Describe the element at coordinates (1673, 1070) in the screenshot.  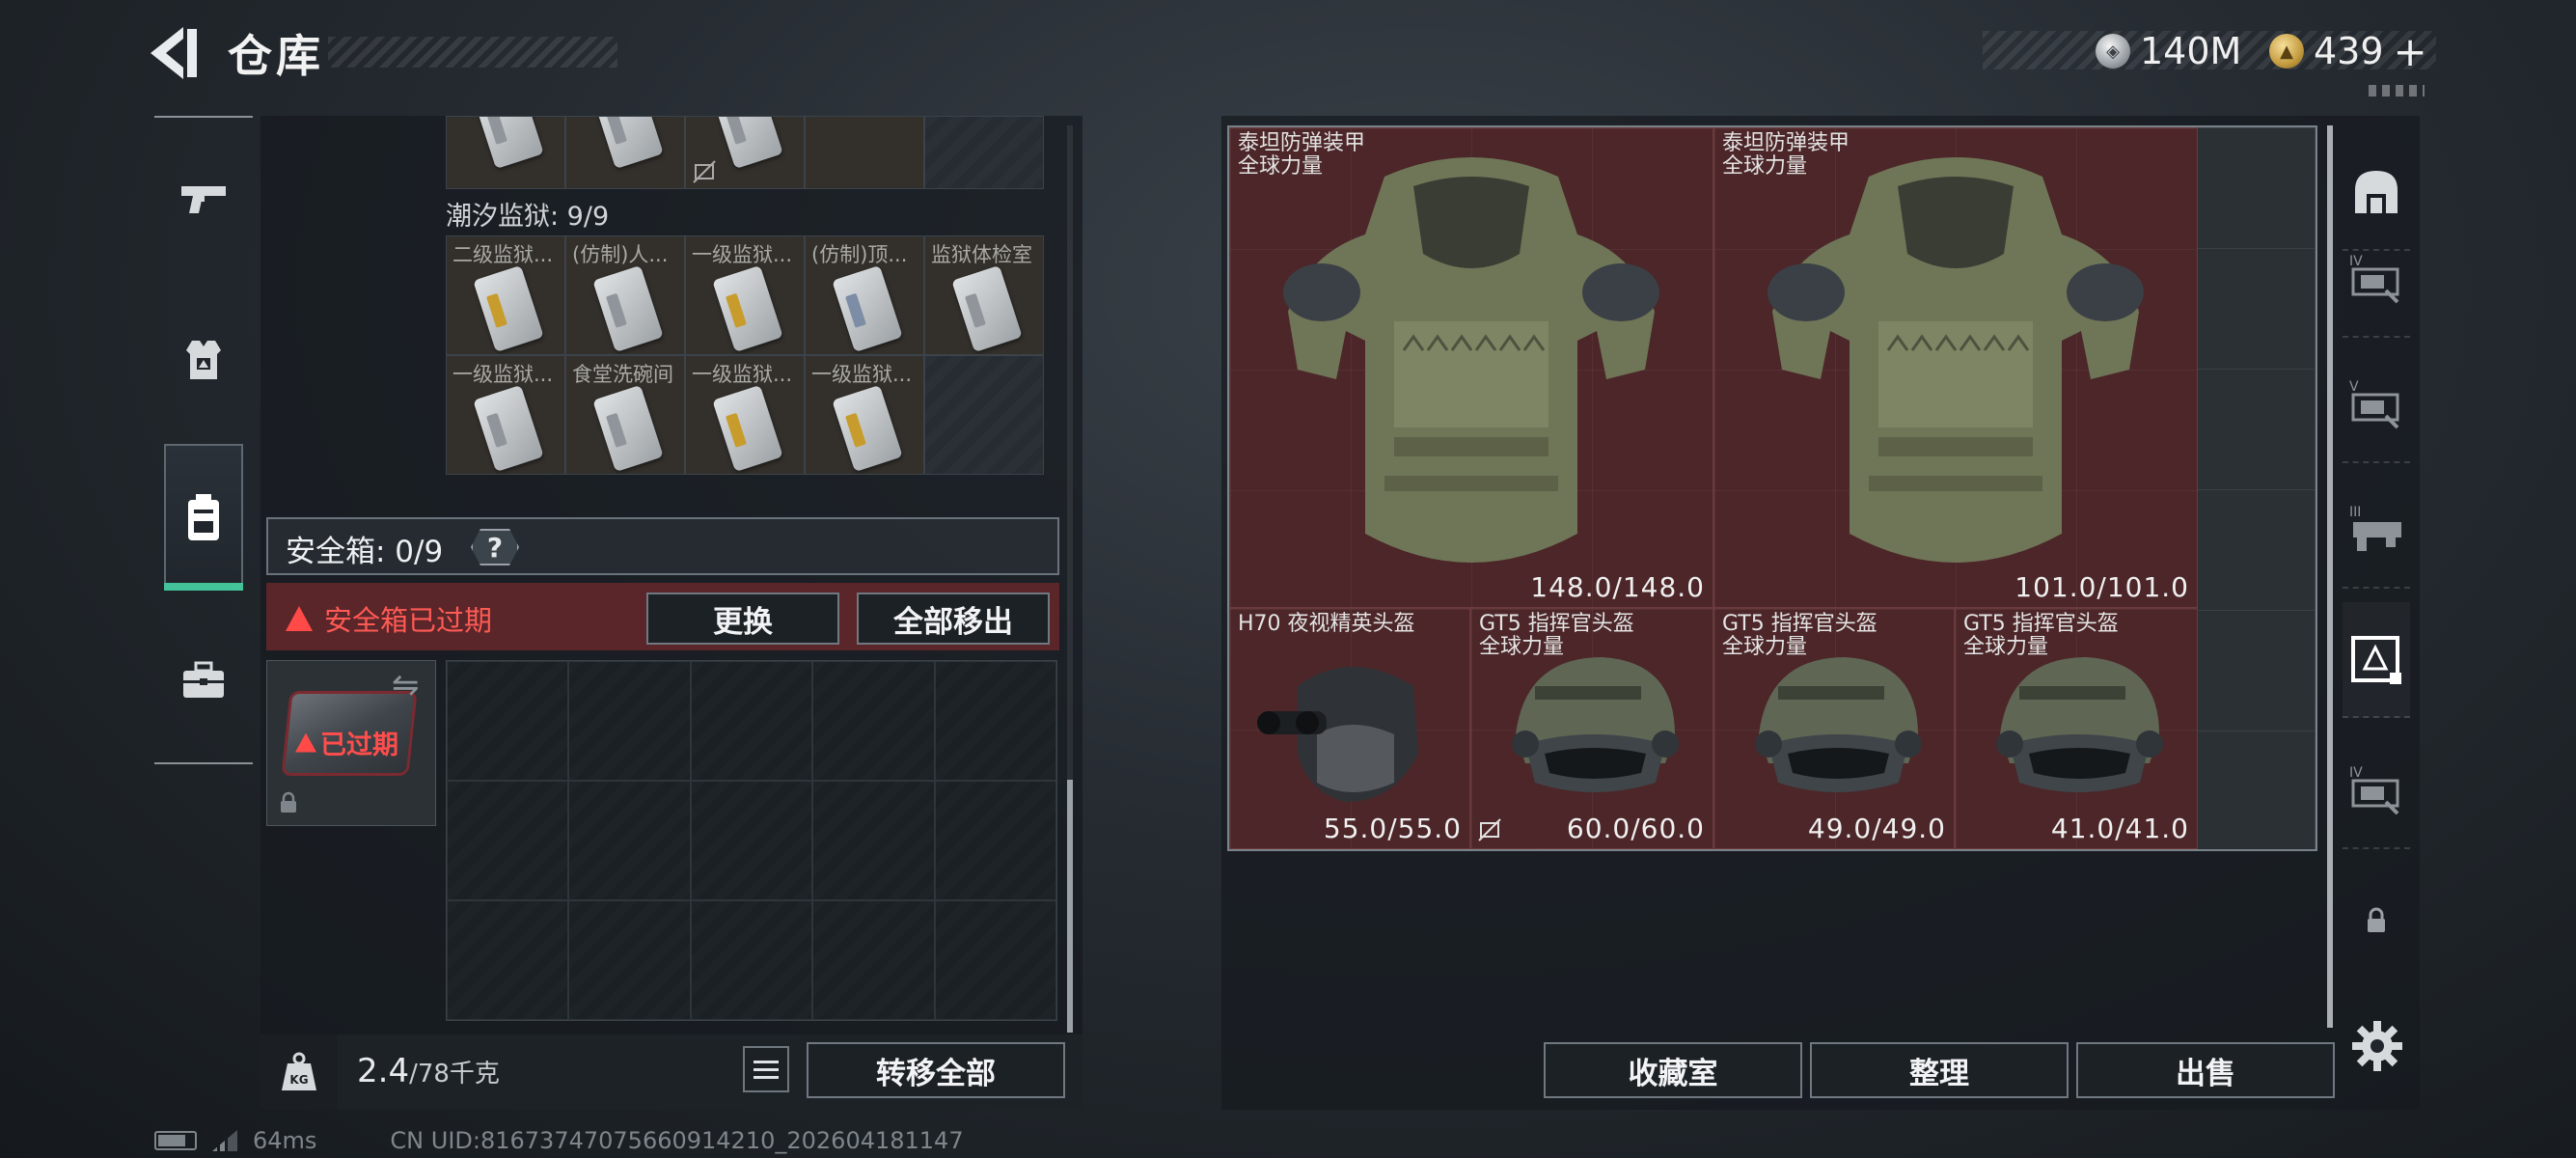
I see `collection-room-button: 收藏室` at that location.